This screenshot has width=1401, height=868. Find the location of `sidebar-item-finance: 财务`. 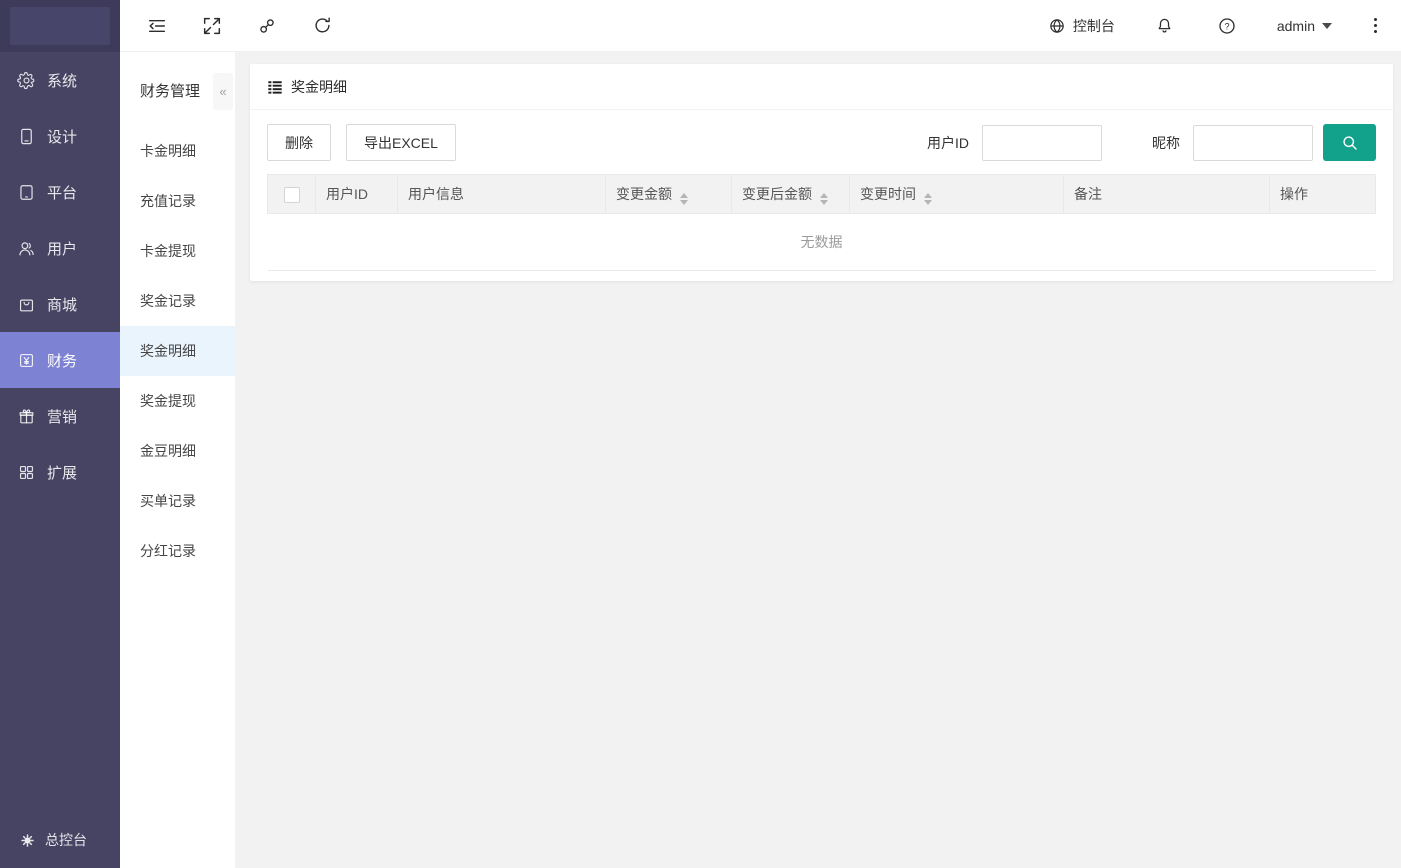

sidebar-item-finance: 财务 is located at coordinates (60, 360).